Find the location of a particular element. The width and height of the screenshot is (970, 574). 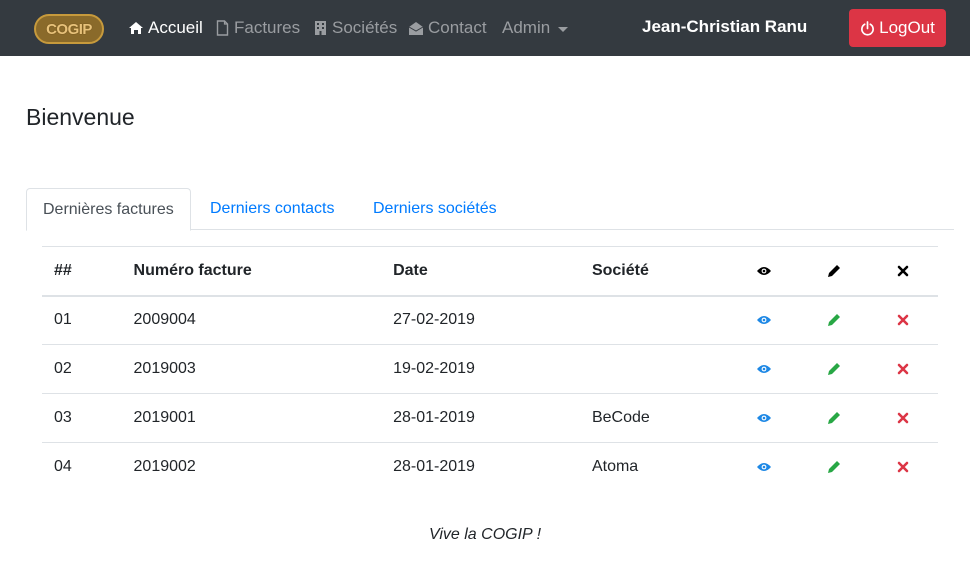

cell-date: 27-02-2019 is located at coordinates (480, 320).